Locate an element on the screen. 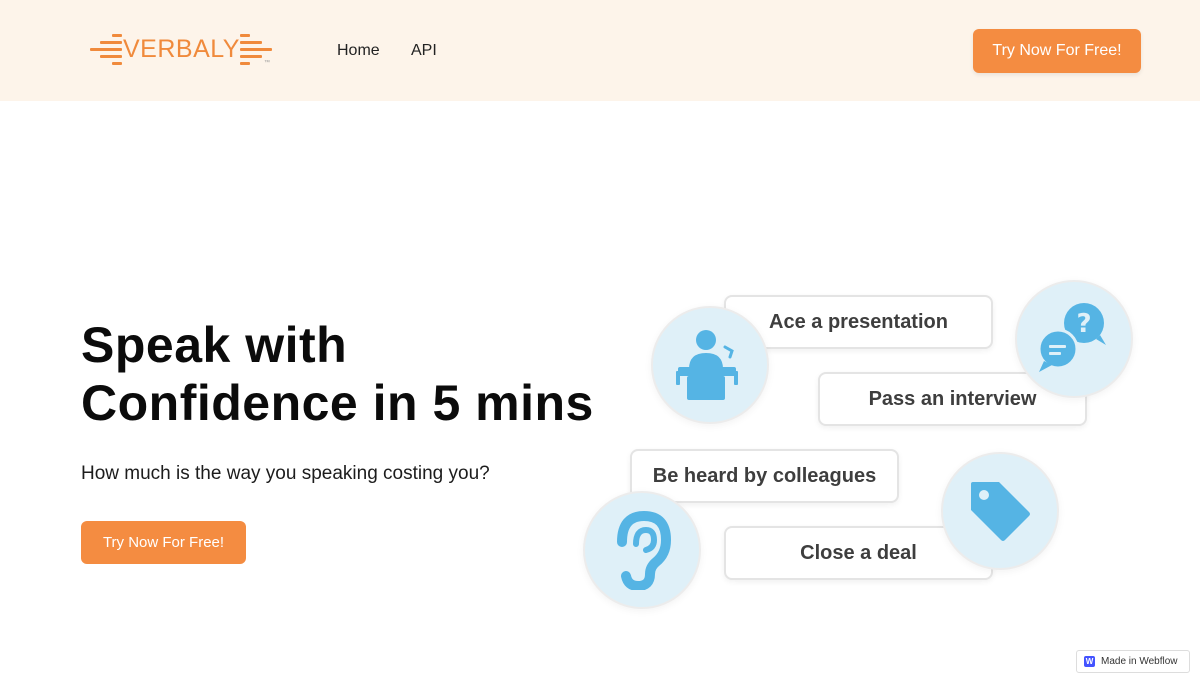 The image size is (1200, 675). logo-bars-left-icon is located at coordinates (106, 49).